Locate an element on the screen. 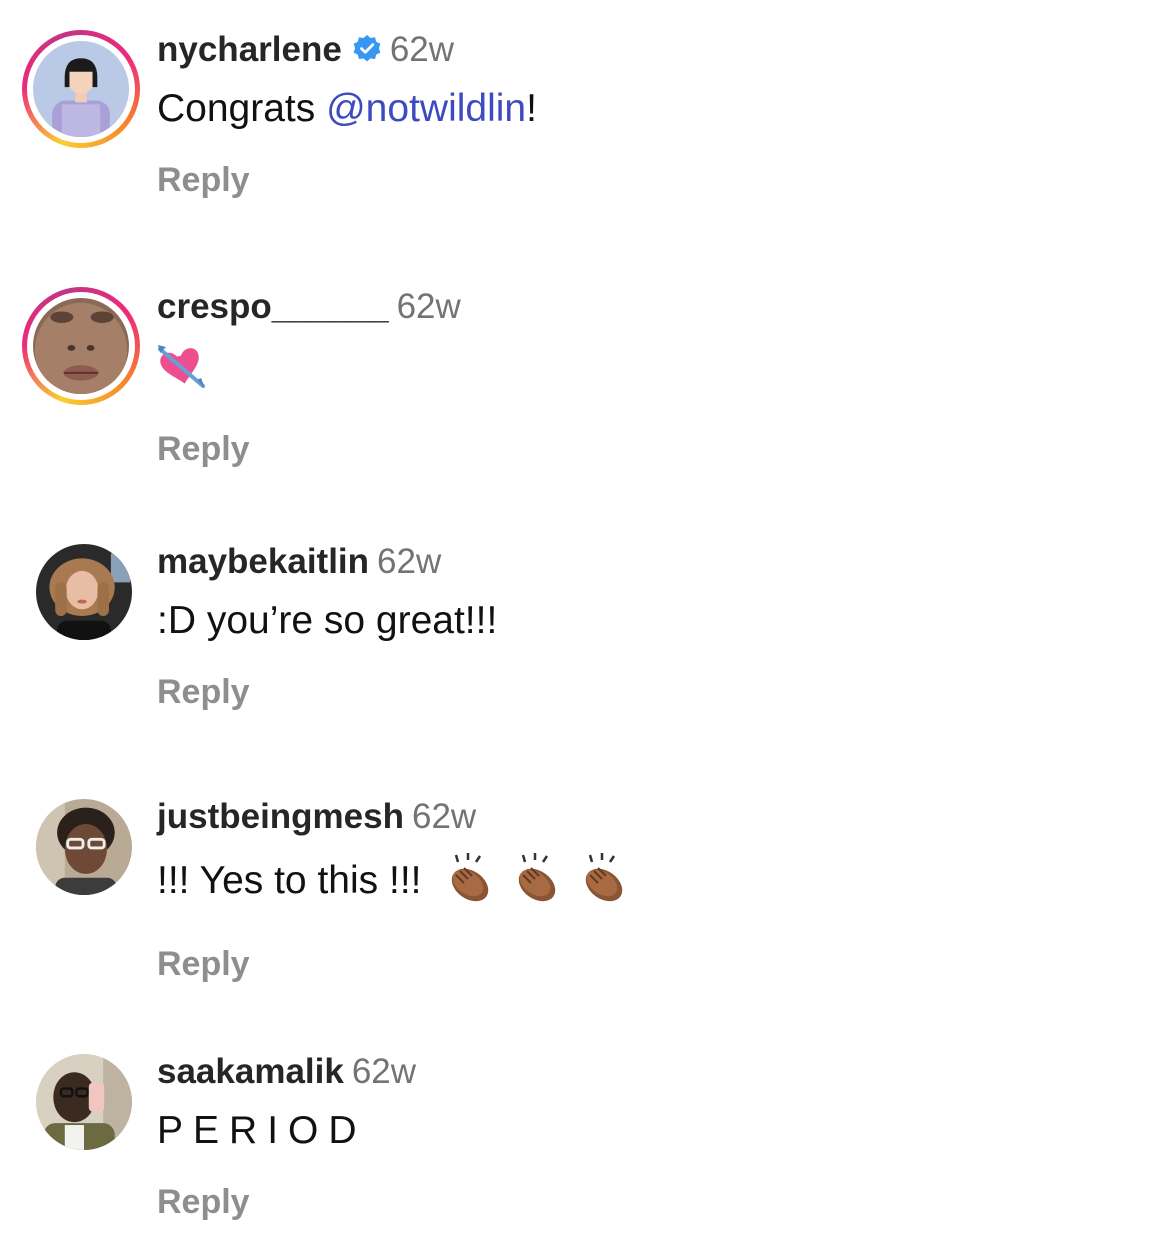 The image size is (1172, 1241). comment-header: maybekaitlin 62w is located at coordinates (327, 562).